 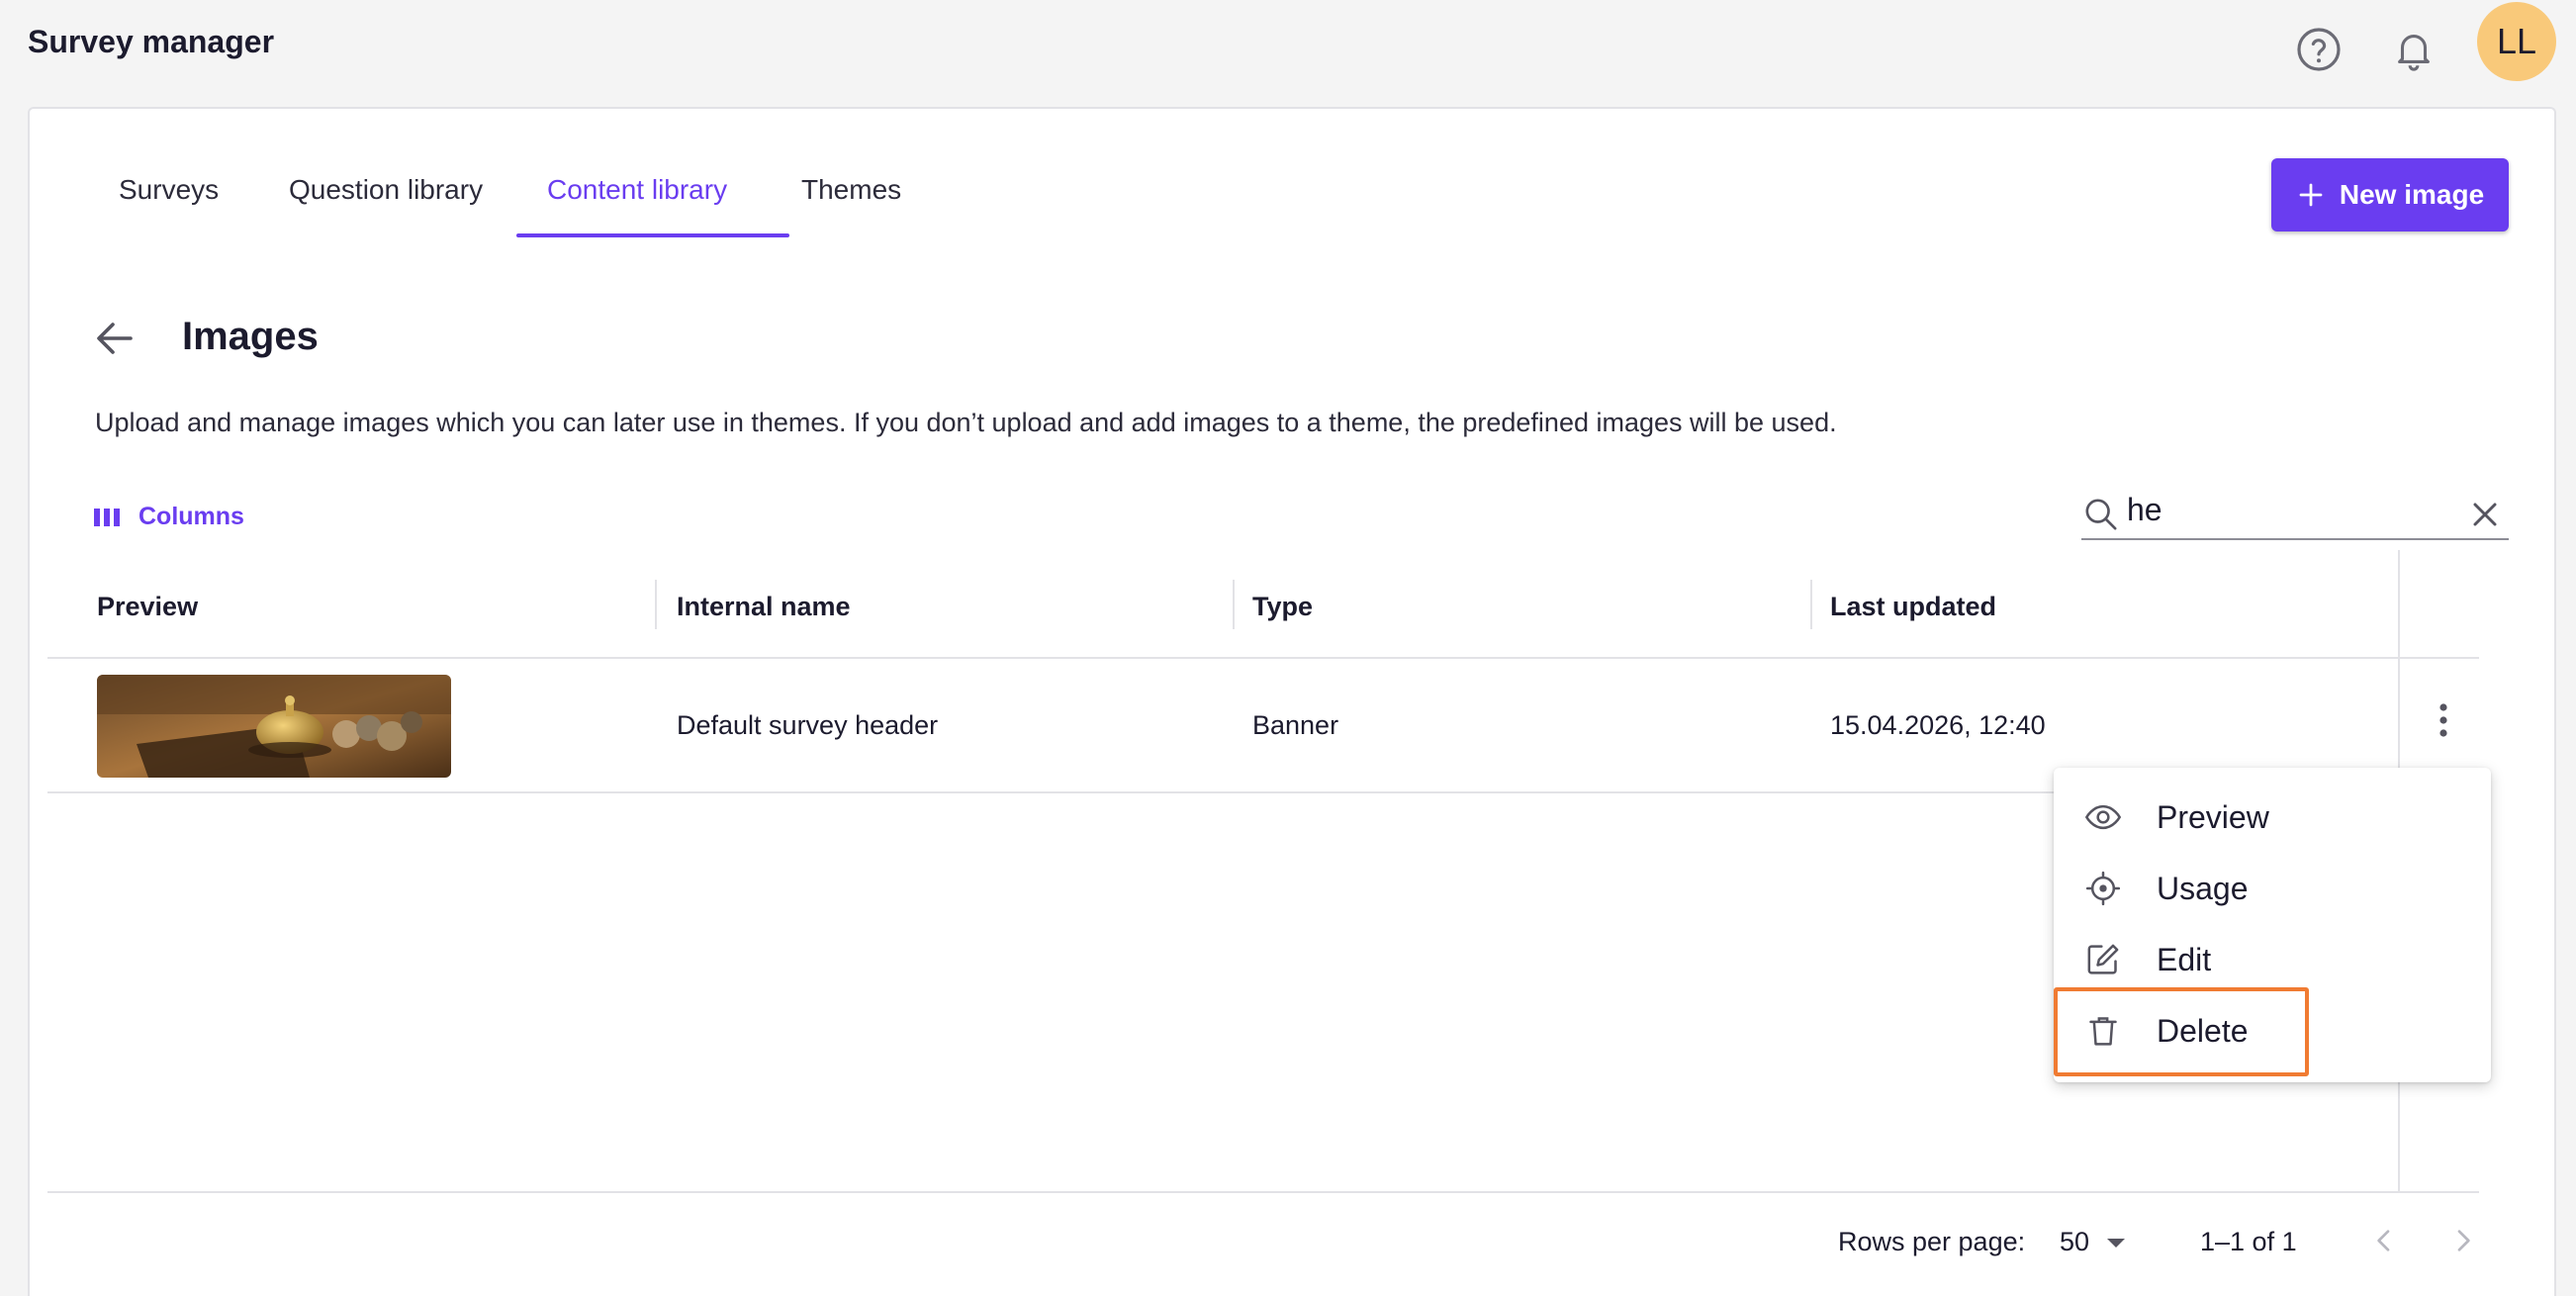 I want to click on rows-per-page-label: Rows per page:, so click(x=1932, y=1241).